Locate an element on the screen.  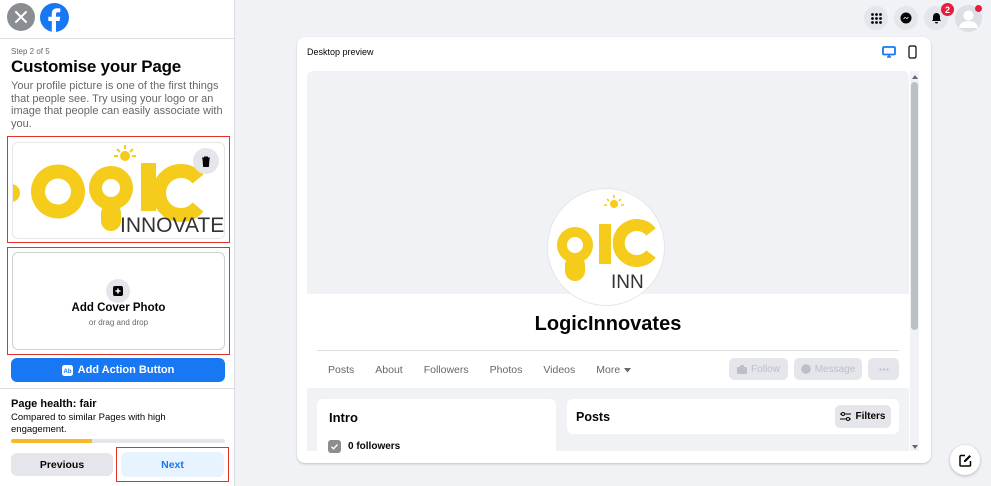
page-health-title: Page health: fair is located at coordinates (54, 404).